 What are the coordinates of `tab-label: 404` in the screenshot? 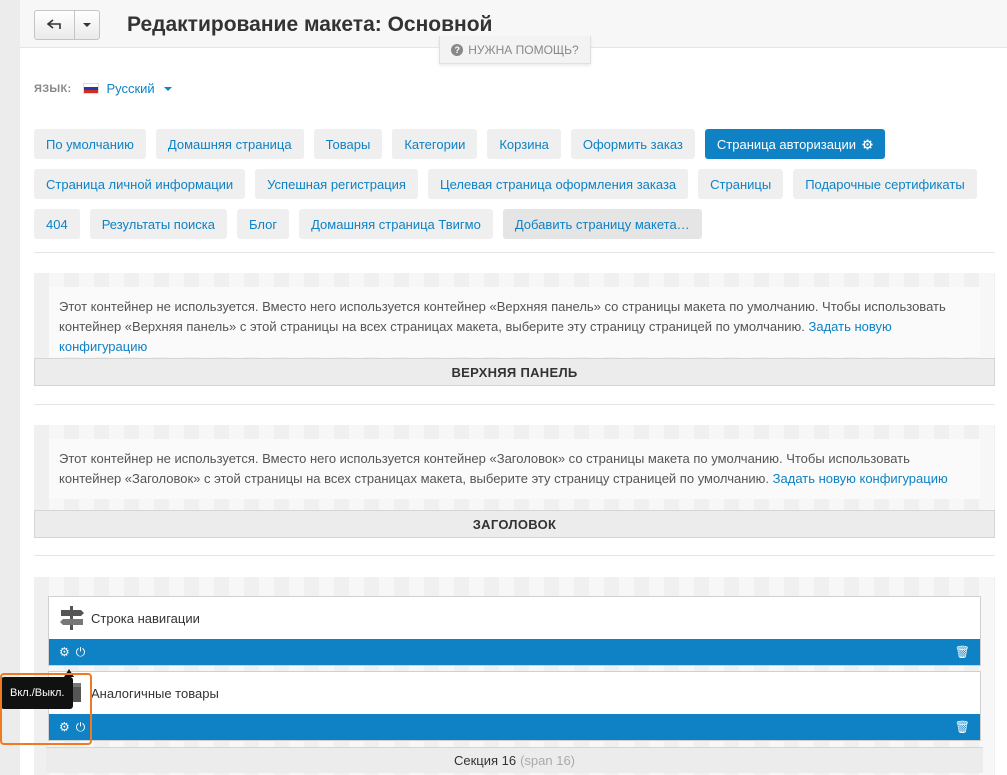 It's located at (57, 224).